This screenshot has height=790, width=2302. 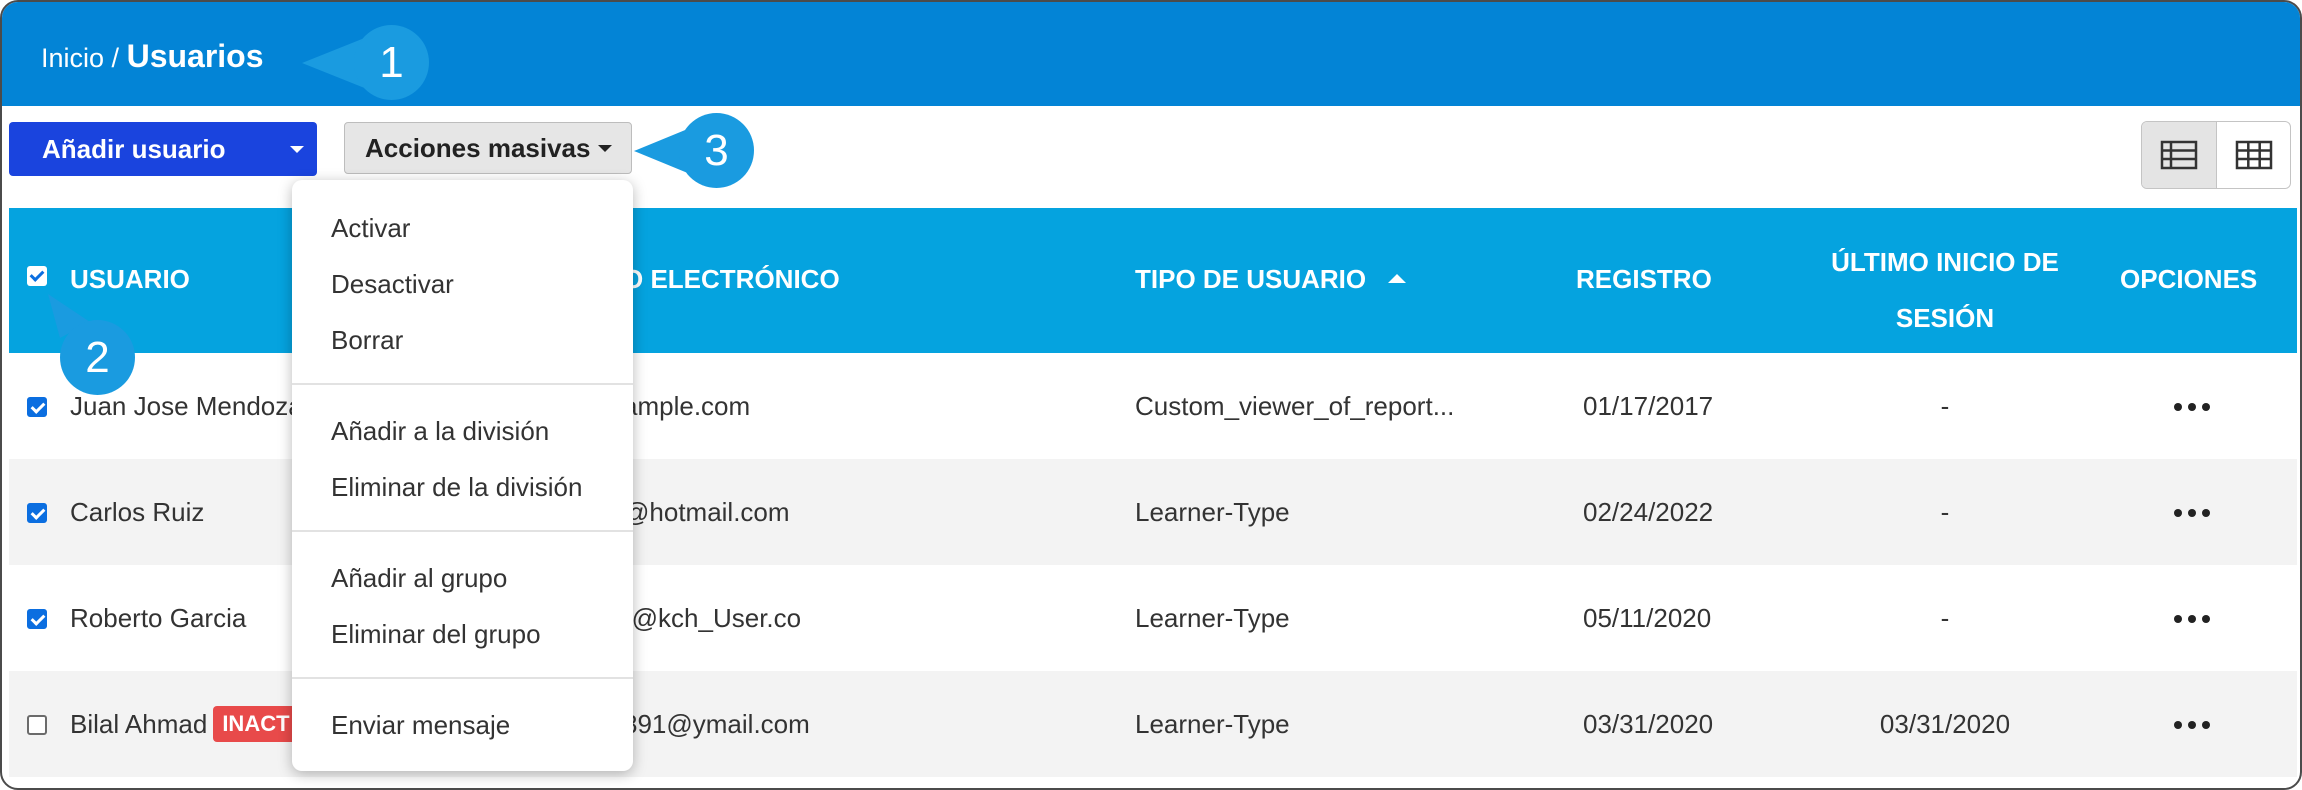 I want to click on view-toggle, so click(x=2216, y=155).